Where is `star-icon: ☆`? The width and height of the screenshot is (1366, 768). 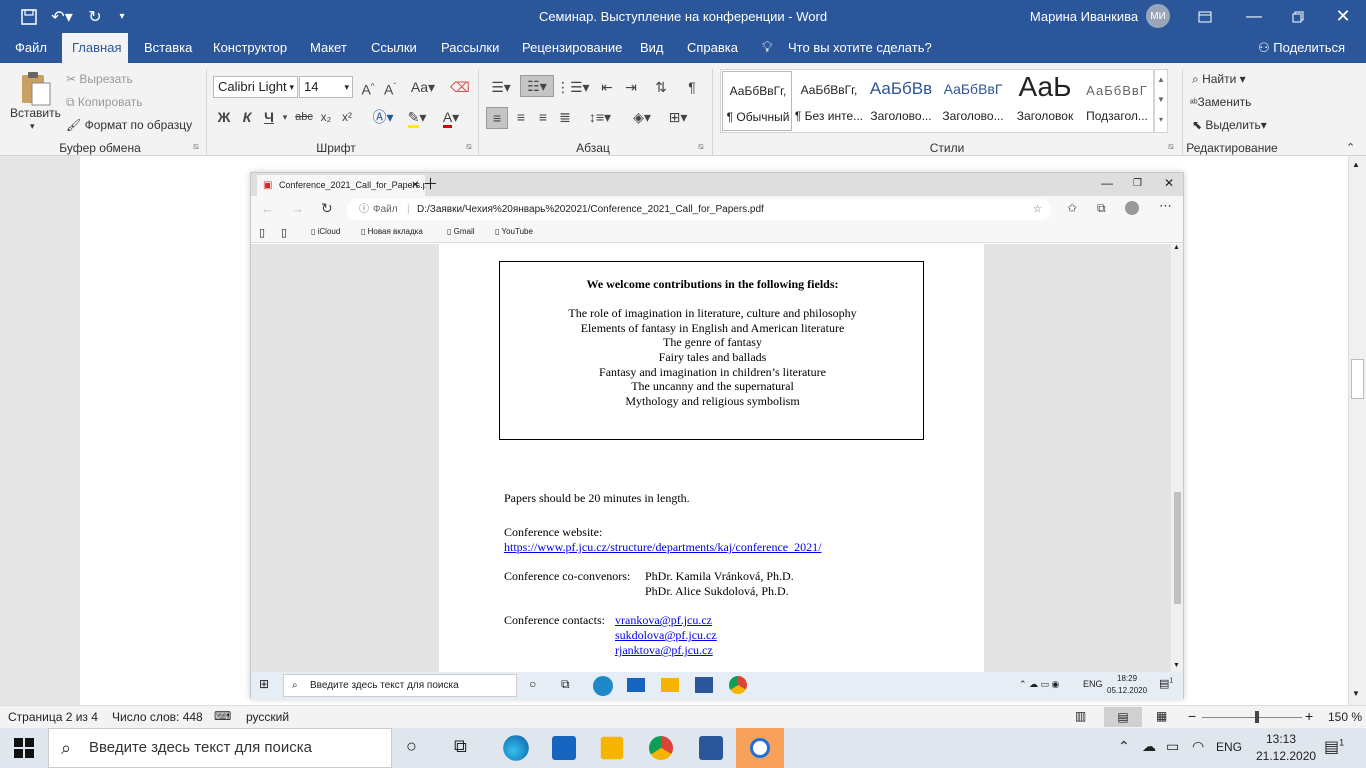
star-icon: ☆ is located at coordinates (1037, 209).